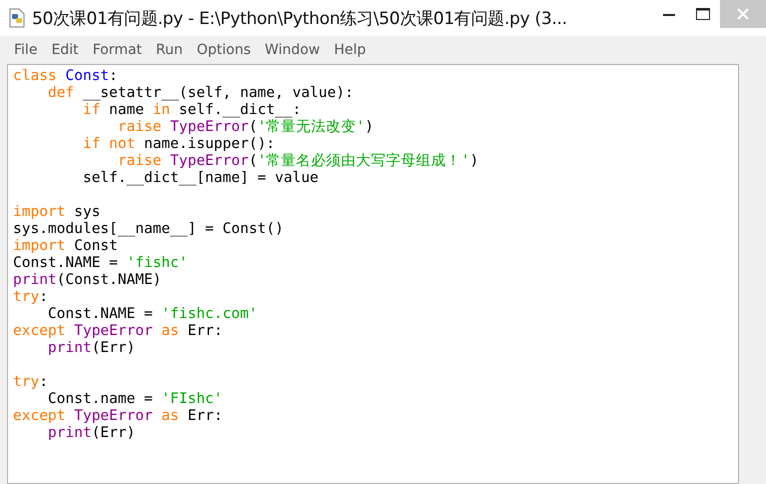  I want to click on menu-item: Options, so click(223, 50).